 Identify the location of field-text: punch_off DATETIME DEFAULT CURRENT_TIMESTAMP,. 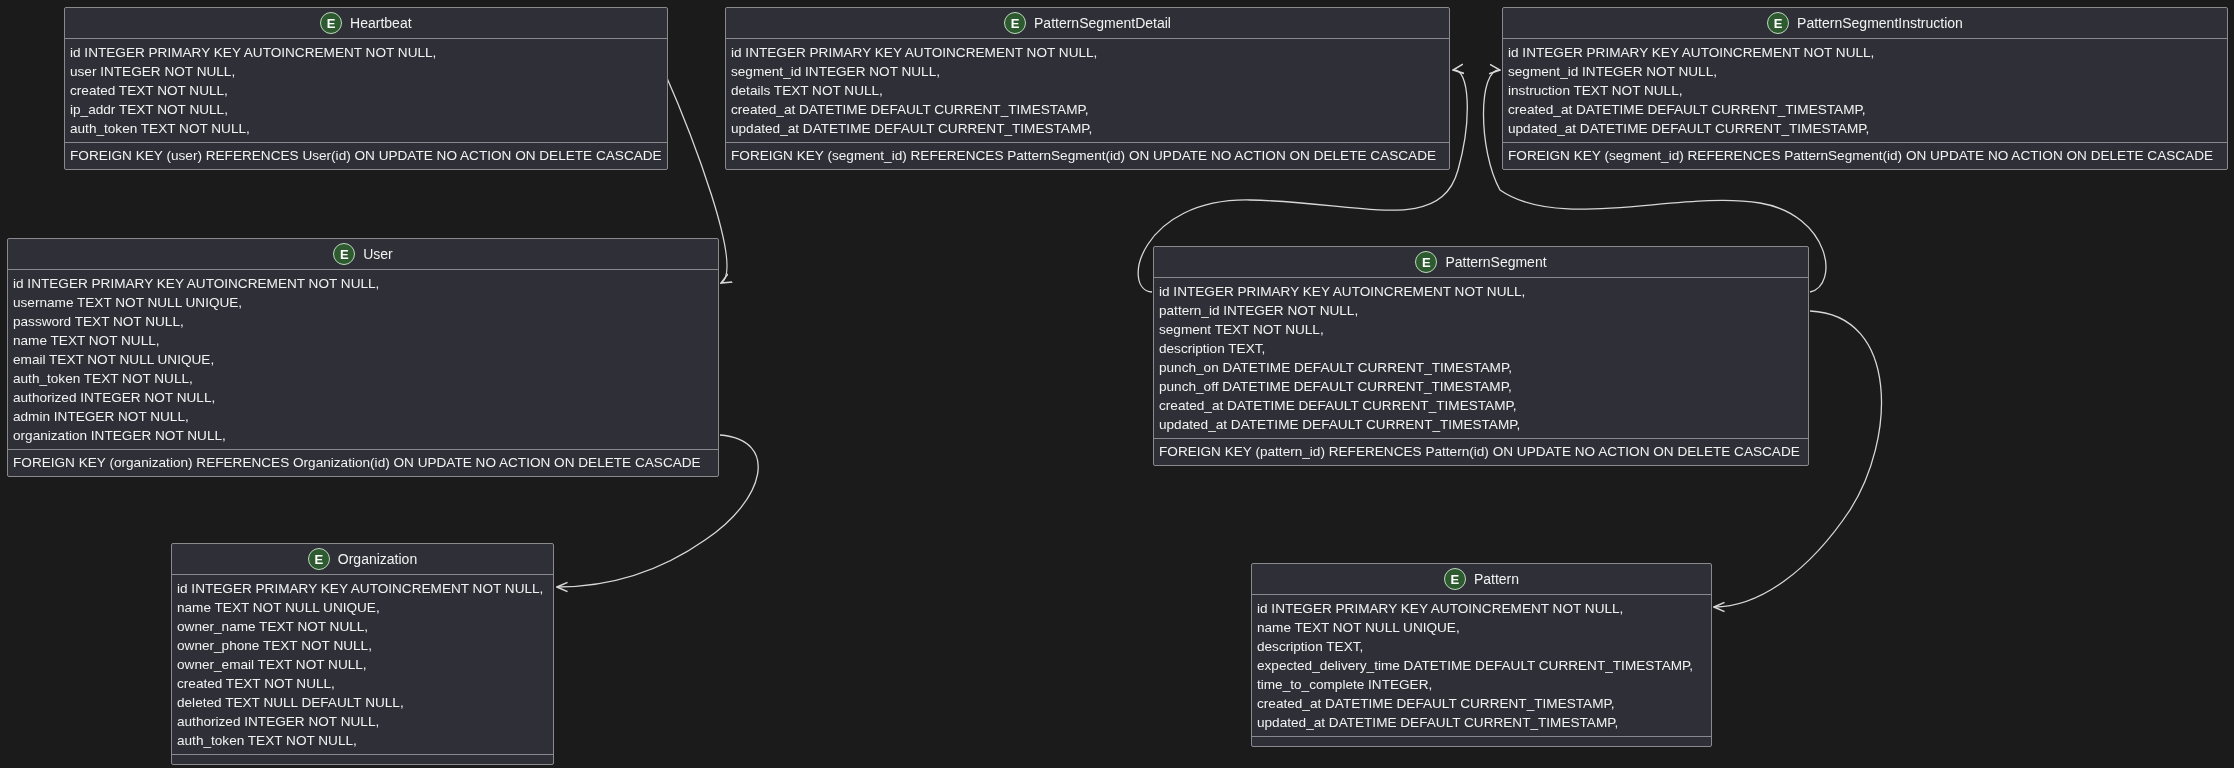
(1336, 387).